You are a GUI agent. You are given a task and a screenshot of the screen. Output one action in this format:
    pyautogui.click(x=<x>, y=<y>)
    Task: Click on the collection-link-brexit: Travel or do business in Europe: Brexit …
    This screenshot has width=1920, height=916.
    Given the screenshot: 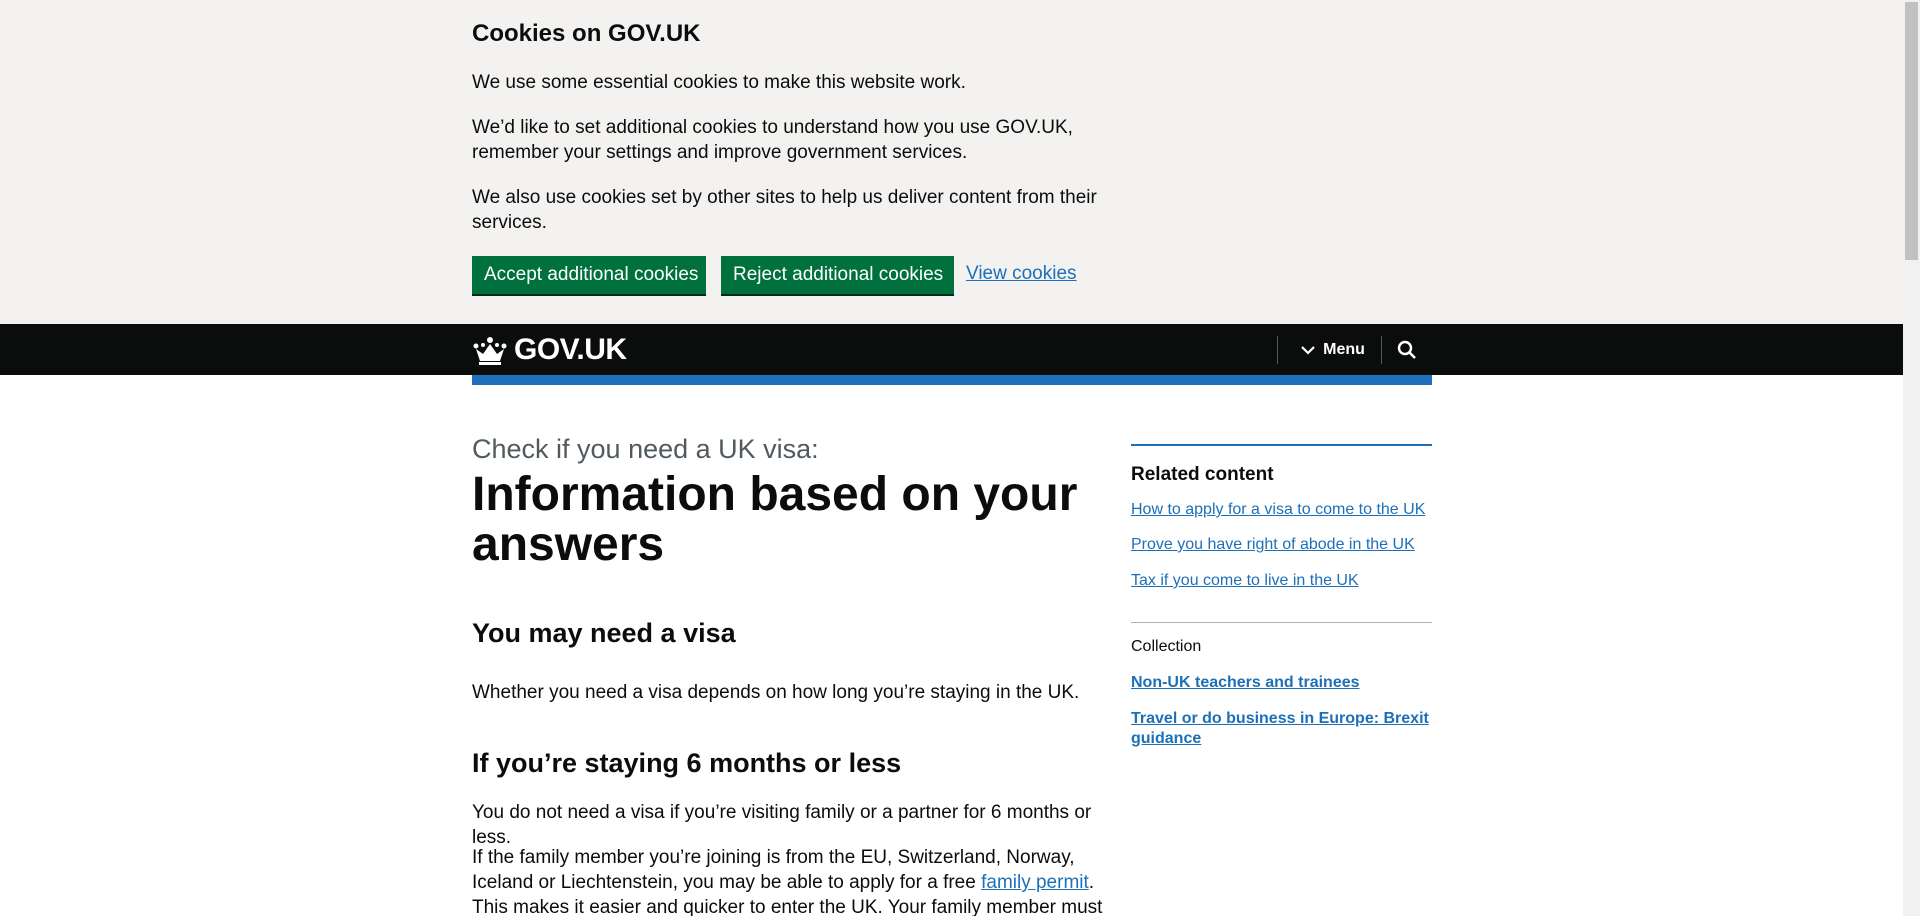 What is the action you would take?
    pyautogui.click(x=1281, y=729)
    